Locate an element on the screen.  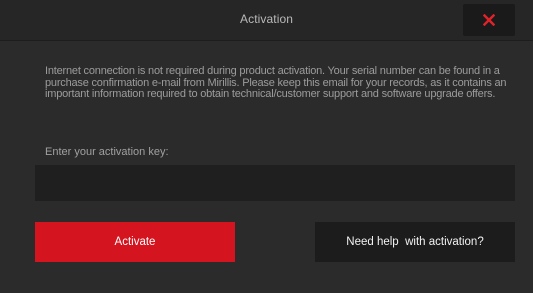
activate-button: Activate is located at coordinates (135, 242).